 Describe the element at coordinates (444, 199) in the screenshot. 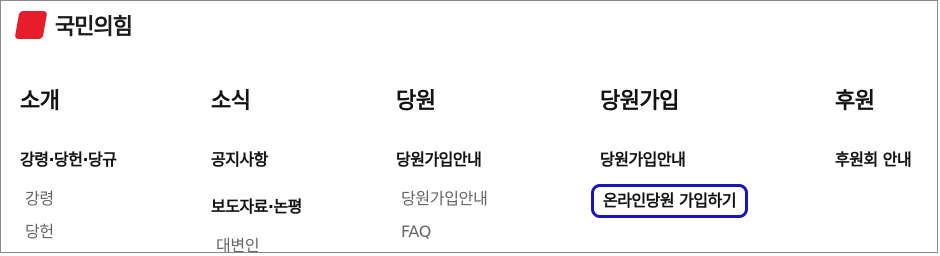

I see `submenu-item-membership-guide: 당원가입안내` at that location.